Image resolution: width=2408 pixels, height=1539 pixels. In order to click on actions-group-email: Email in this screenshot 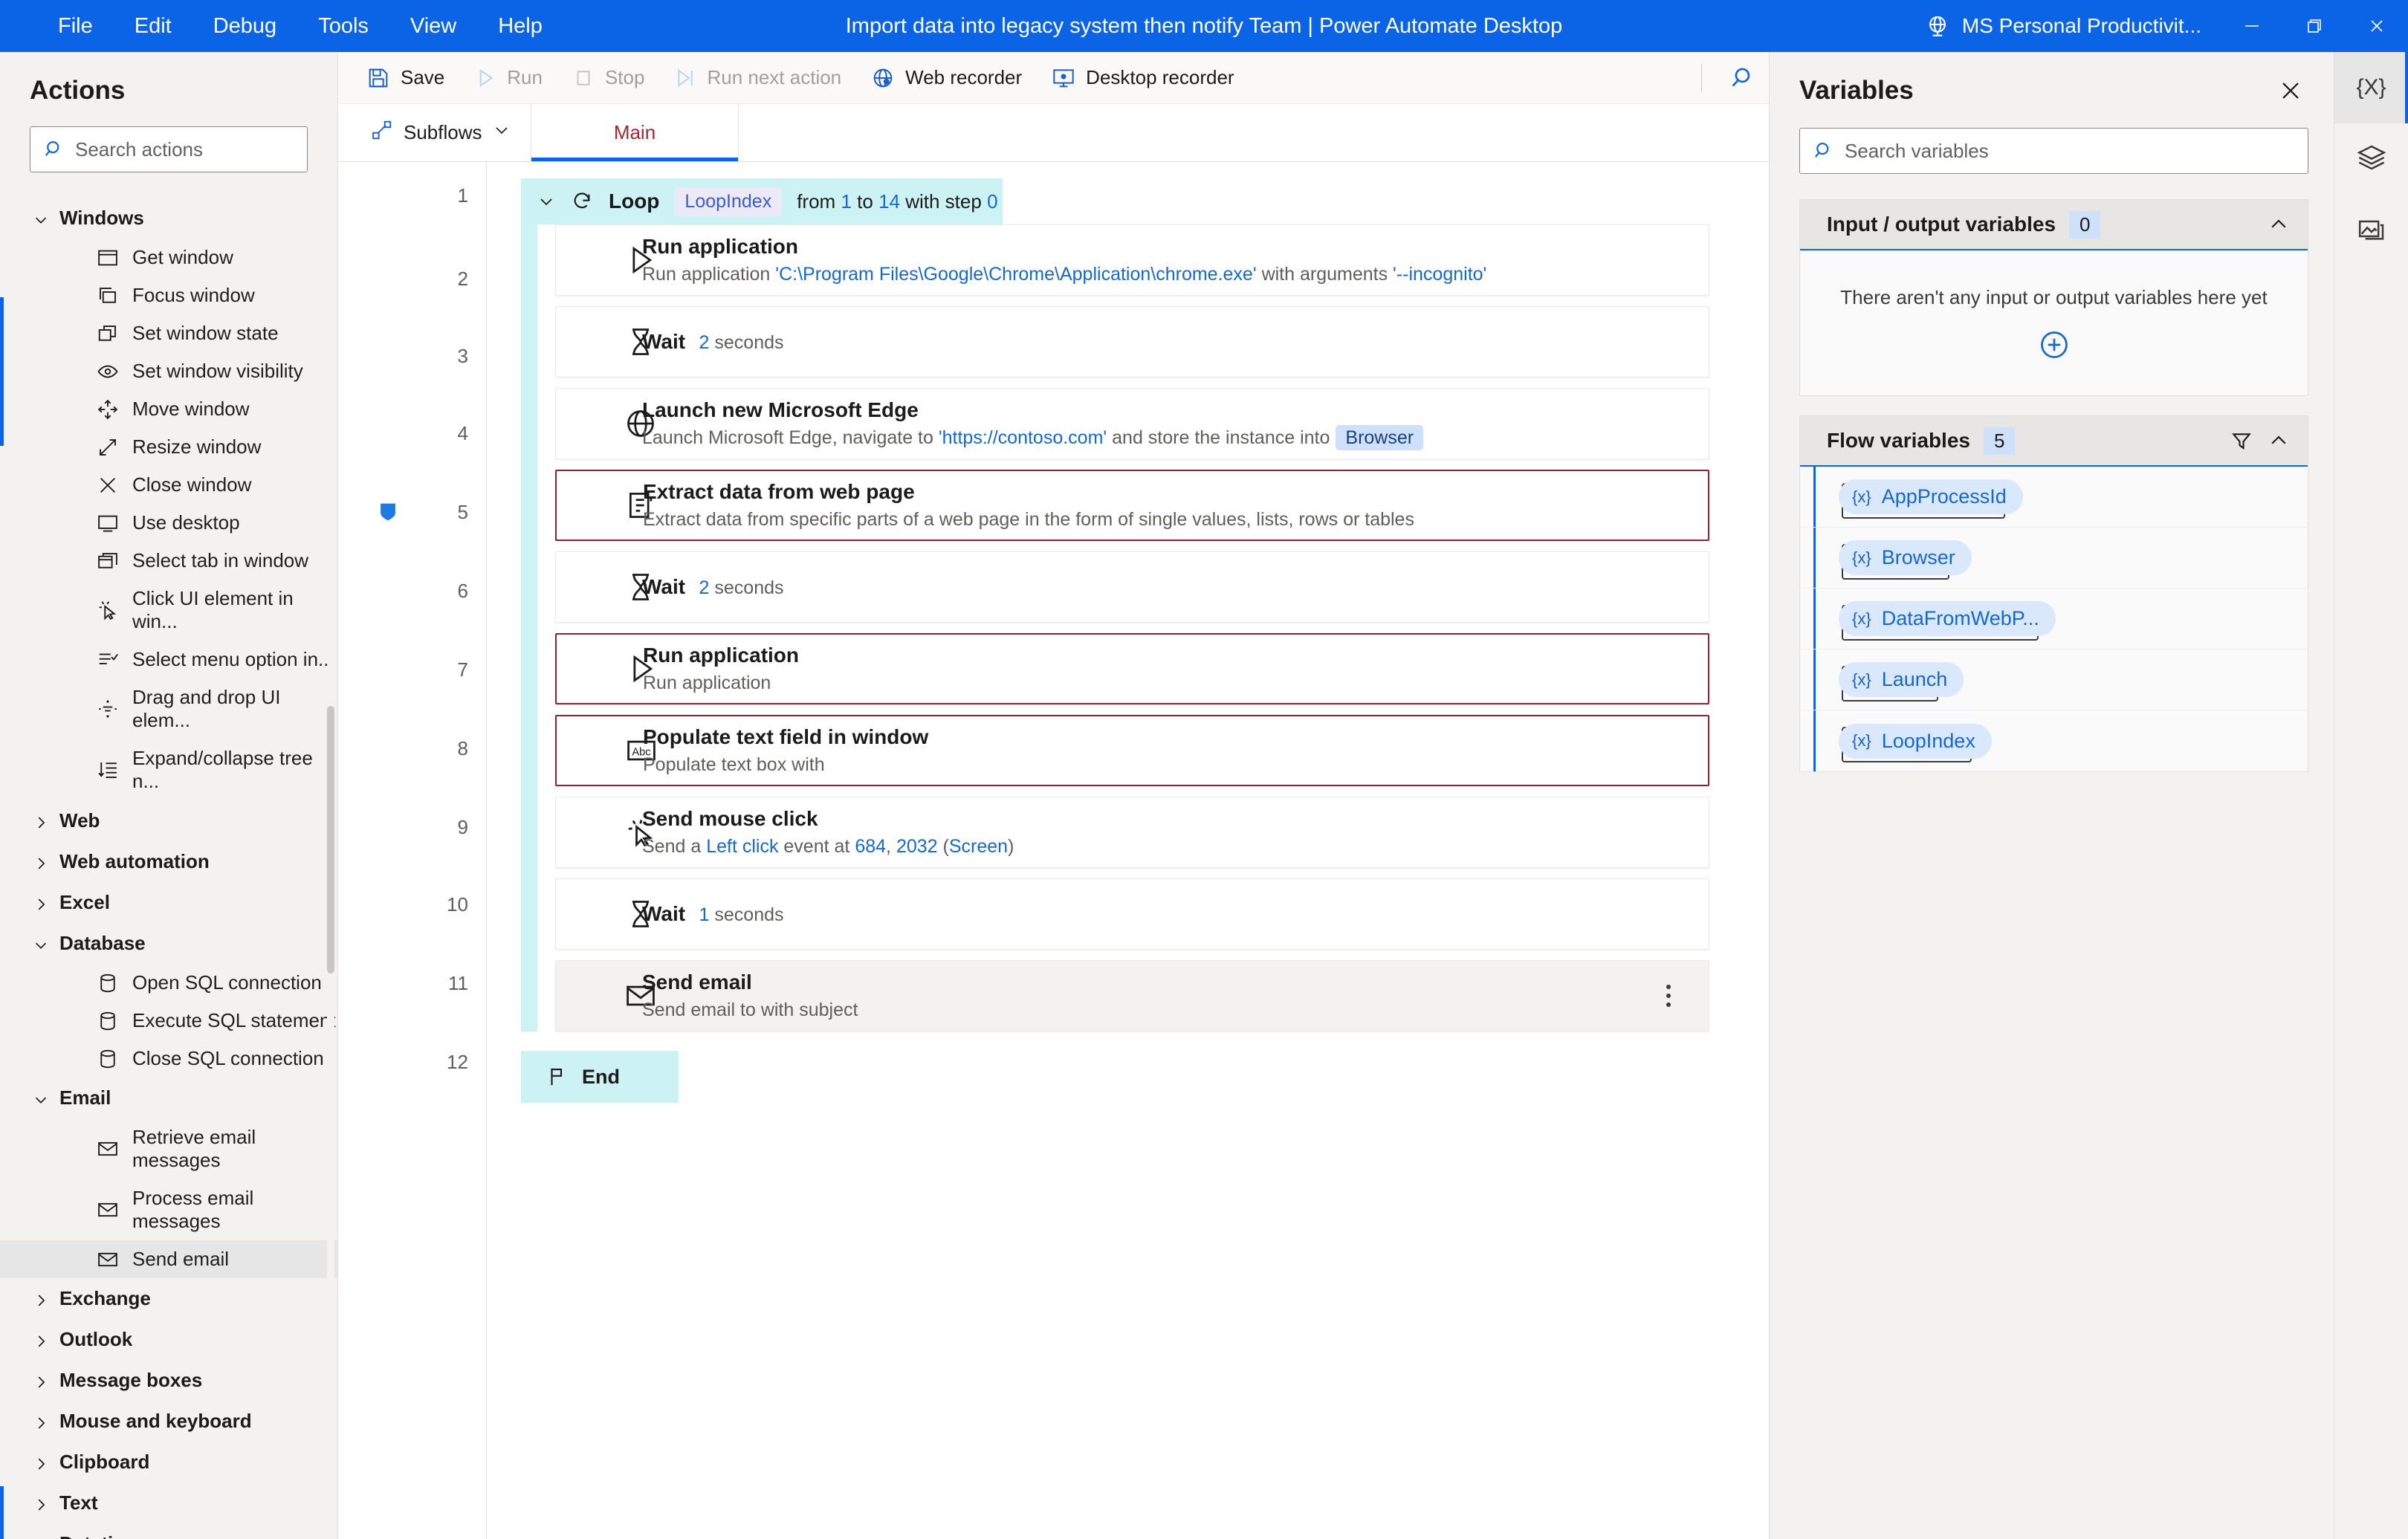, I will do `click(168, 1098)`.